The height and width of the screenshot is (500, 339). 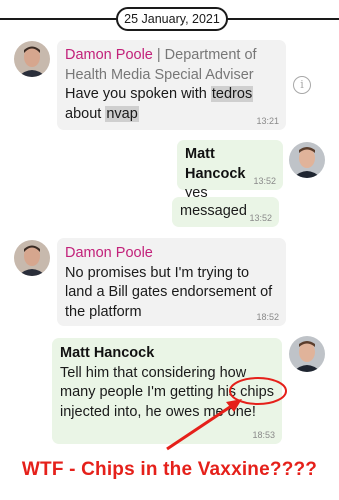 I want to click on message-time: 18:52, so click(x=267, y=317).